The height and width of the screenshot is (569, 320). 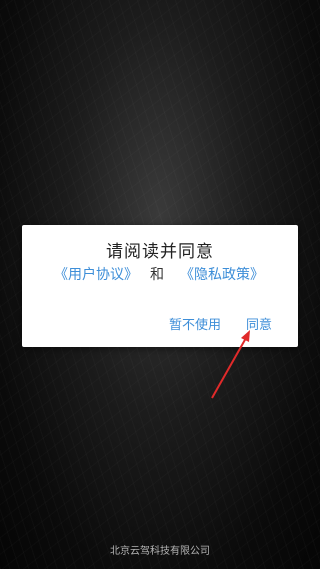 What do you see at coordinates (259, 323) in the screenshot?
I see `agree-button: 同意` at bounding box center [259, 323].